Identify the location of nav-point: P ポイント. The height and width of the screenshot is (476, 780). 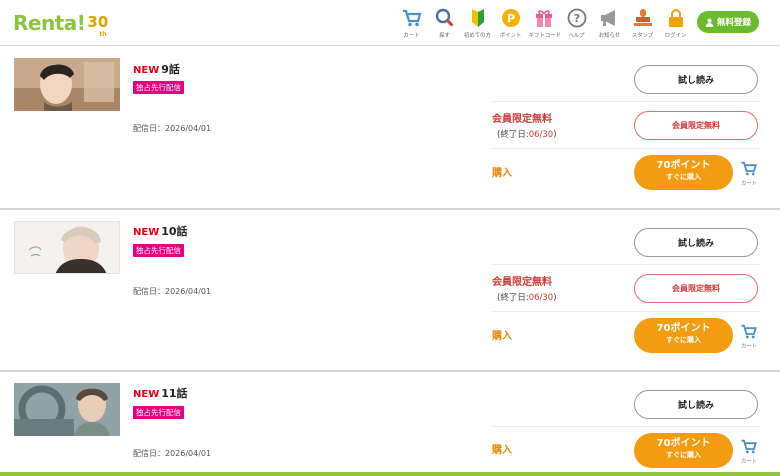
(510, 23).